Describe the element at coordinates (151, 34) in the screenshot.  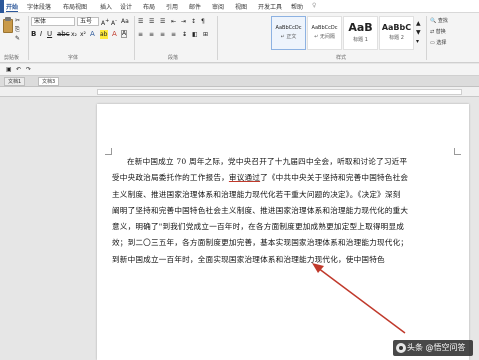
I see `align-center-icon: ≡` at that location.